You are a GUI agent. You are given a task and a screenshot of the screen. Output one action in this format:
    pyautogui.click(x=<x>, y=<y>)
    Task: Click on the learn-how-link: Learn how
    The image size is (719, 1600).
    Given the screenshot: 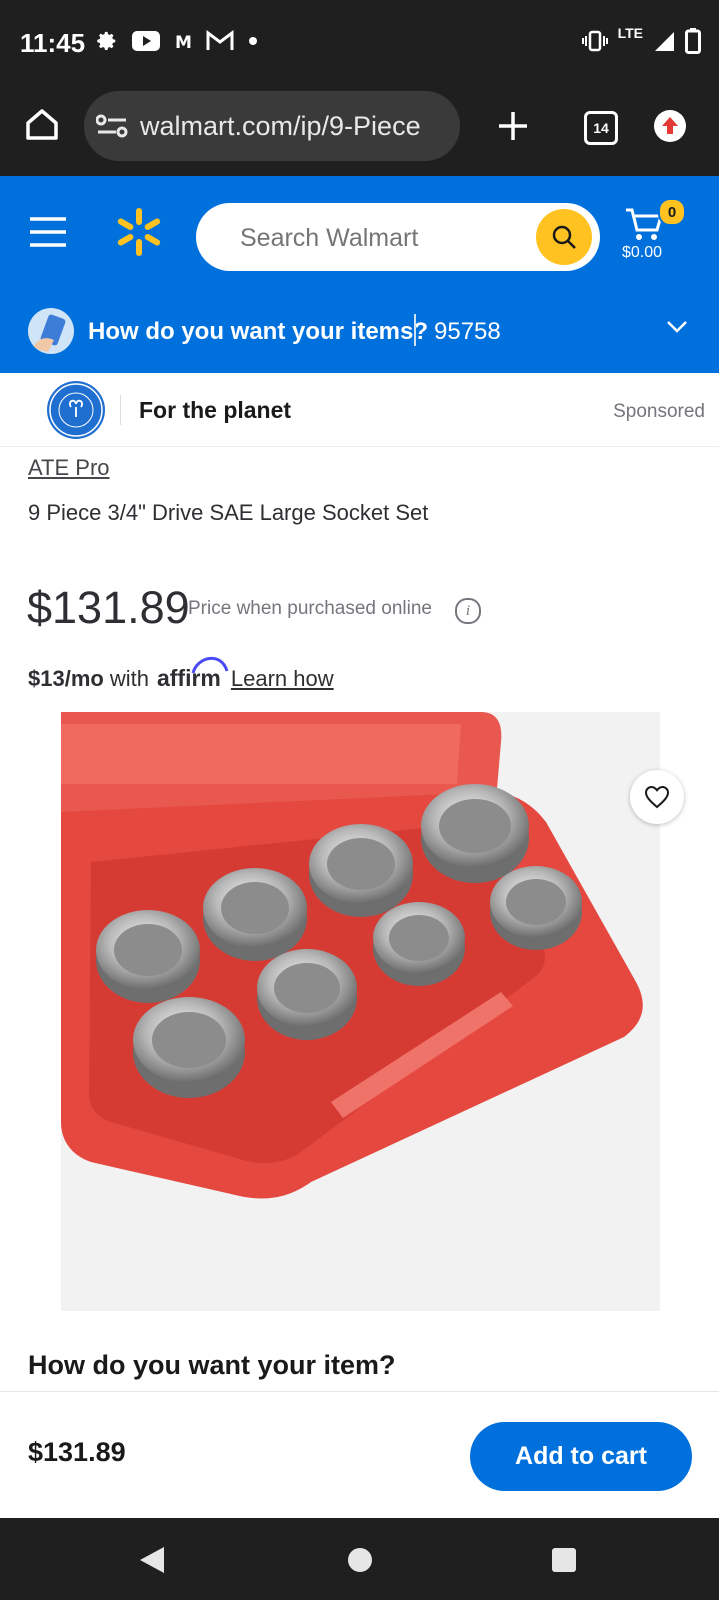 What is the action you would take?
    pyautogui.click(x=282, y=679)
    